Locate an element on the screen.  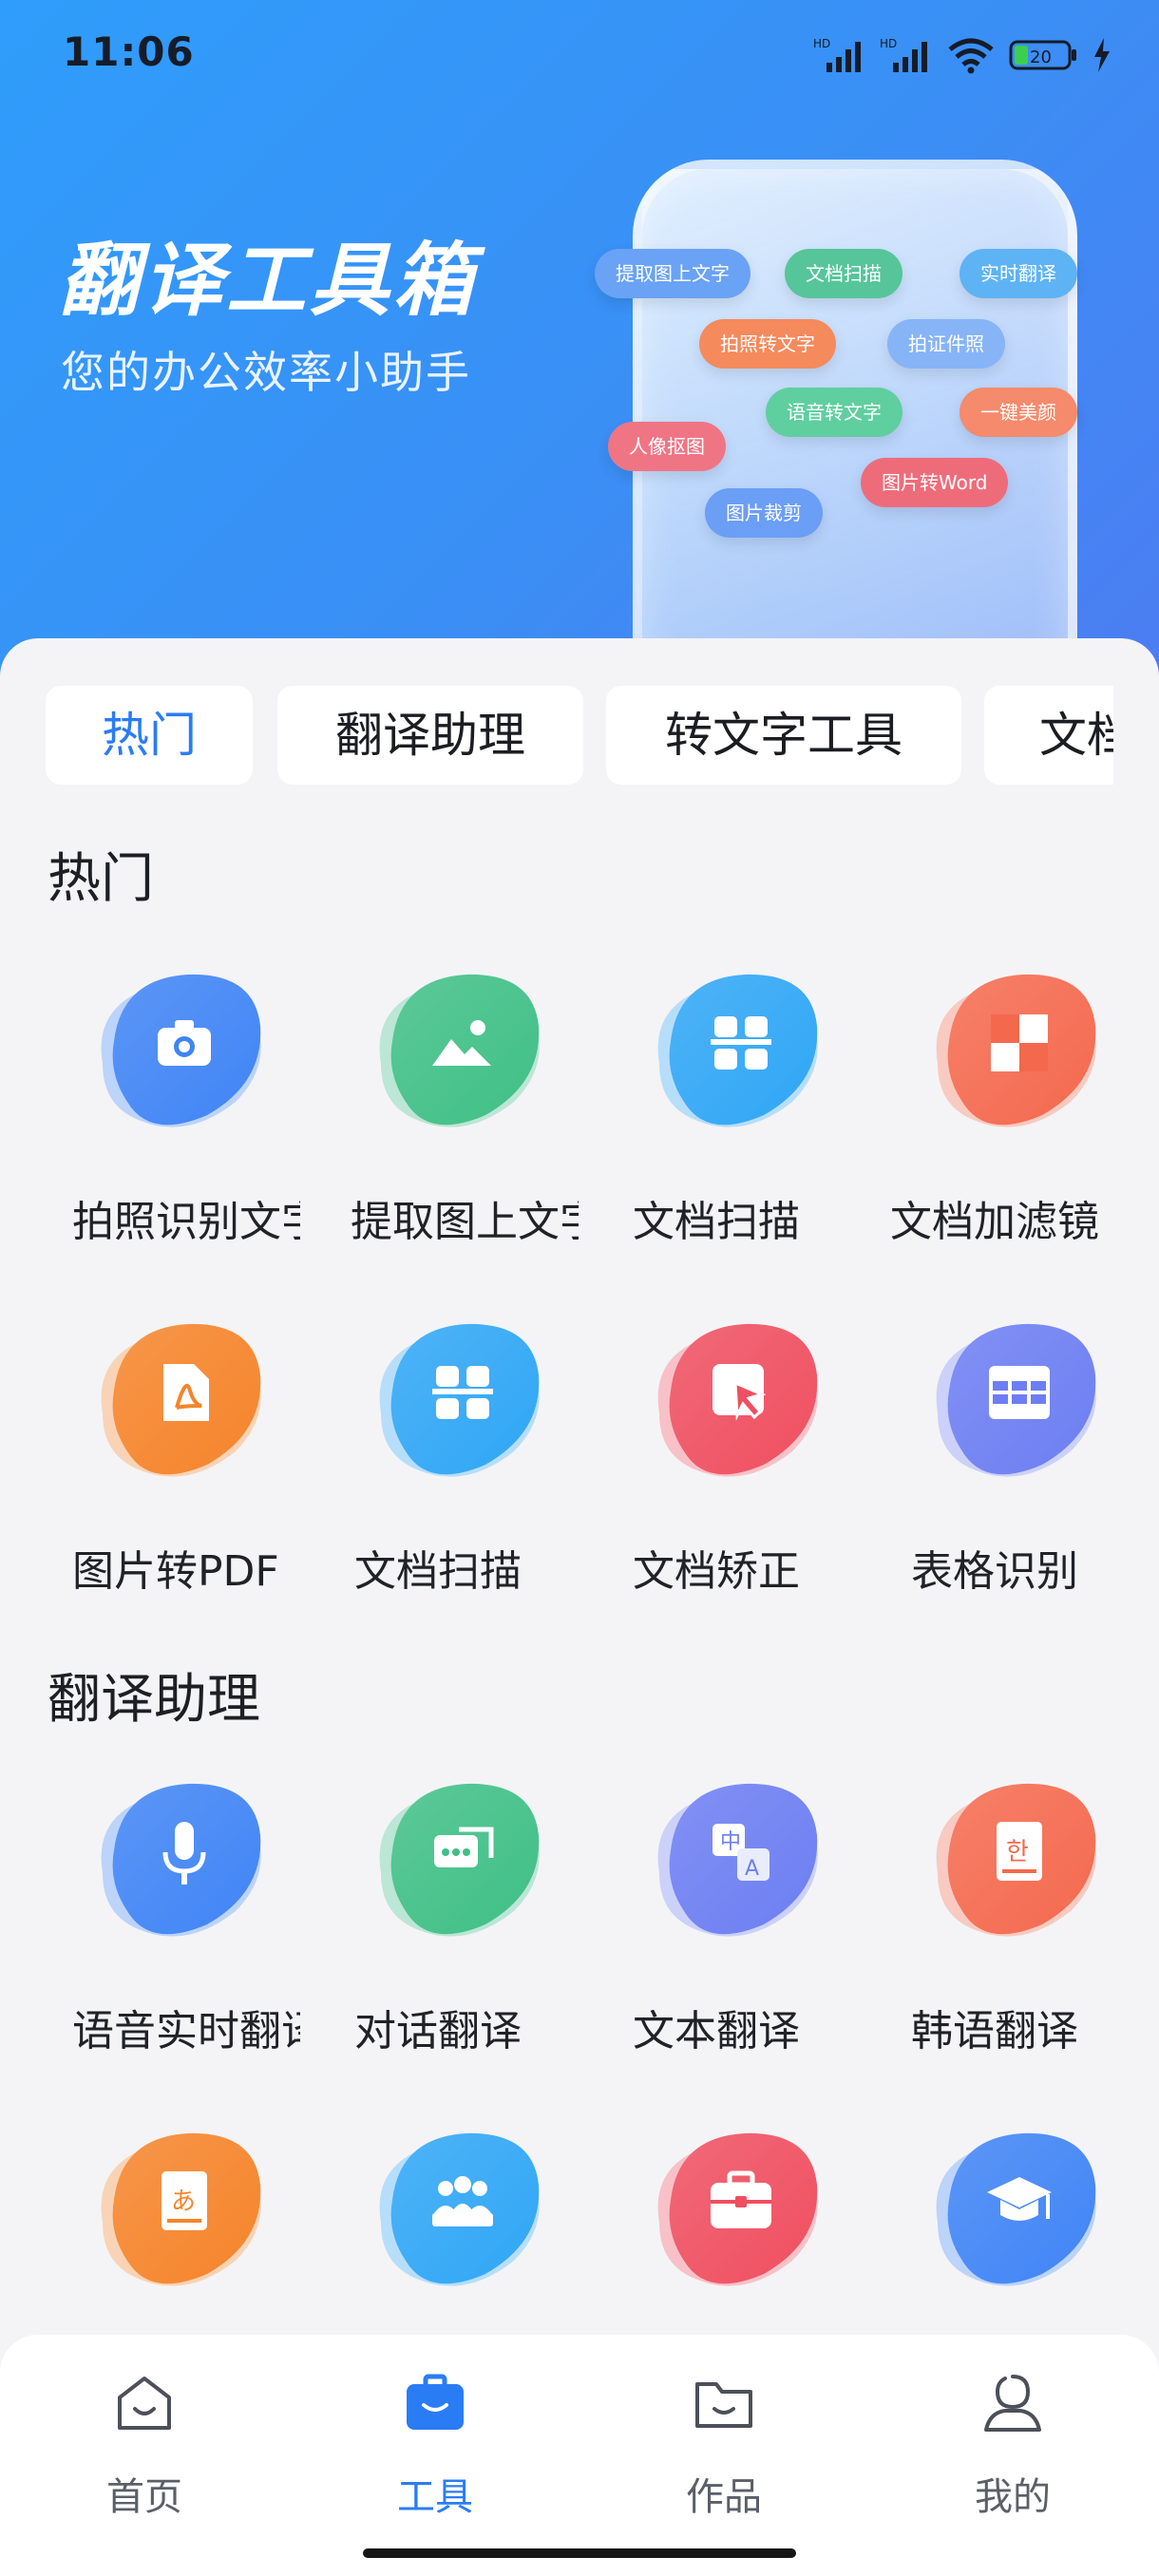
svg-text: A is located at coordinates (752, 1869).